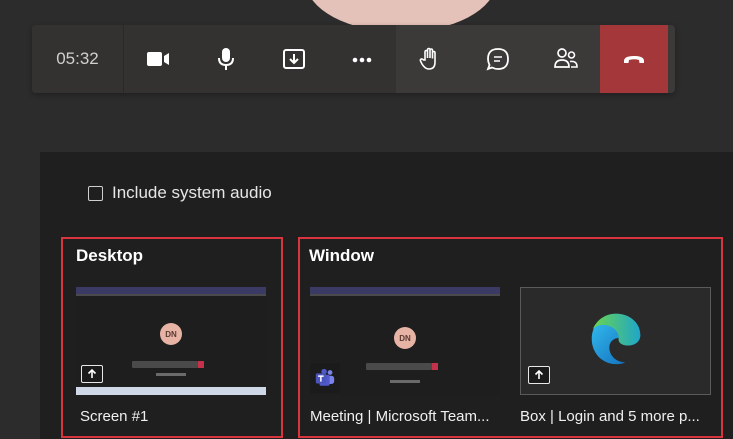 The image size is (733, 439). I want to click on include-system-audio-toggle: Include system audio, so click(180, 193).